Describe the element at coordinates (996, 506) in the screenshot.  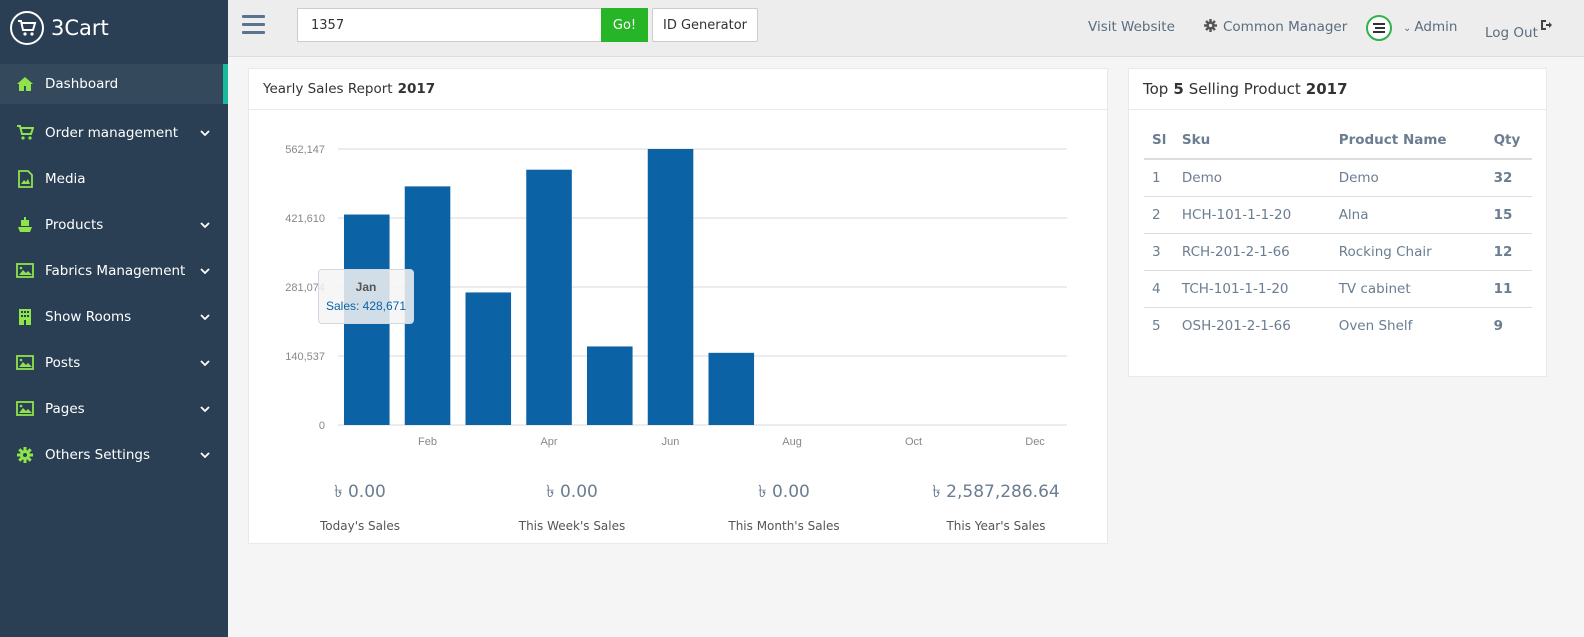
I see `stat-year: ৳ 2,587,286.64 This Year's Sales` at that location.